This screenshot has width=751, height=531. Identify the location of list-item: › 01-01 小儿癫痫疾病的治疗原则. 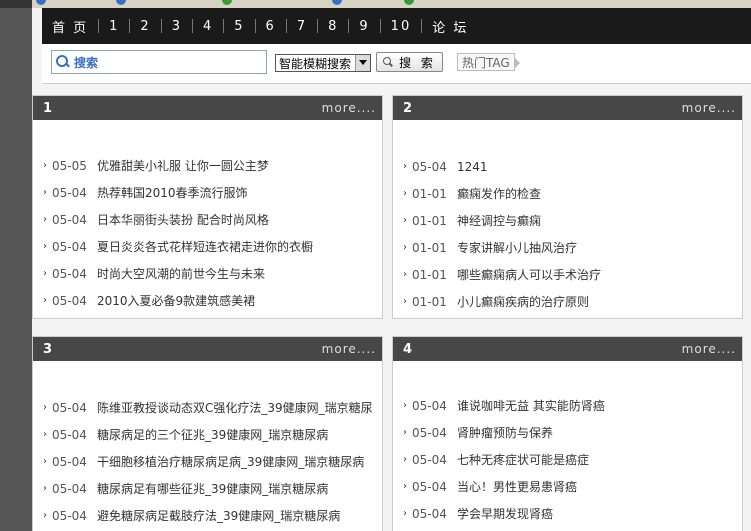
(567, 301).